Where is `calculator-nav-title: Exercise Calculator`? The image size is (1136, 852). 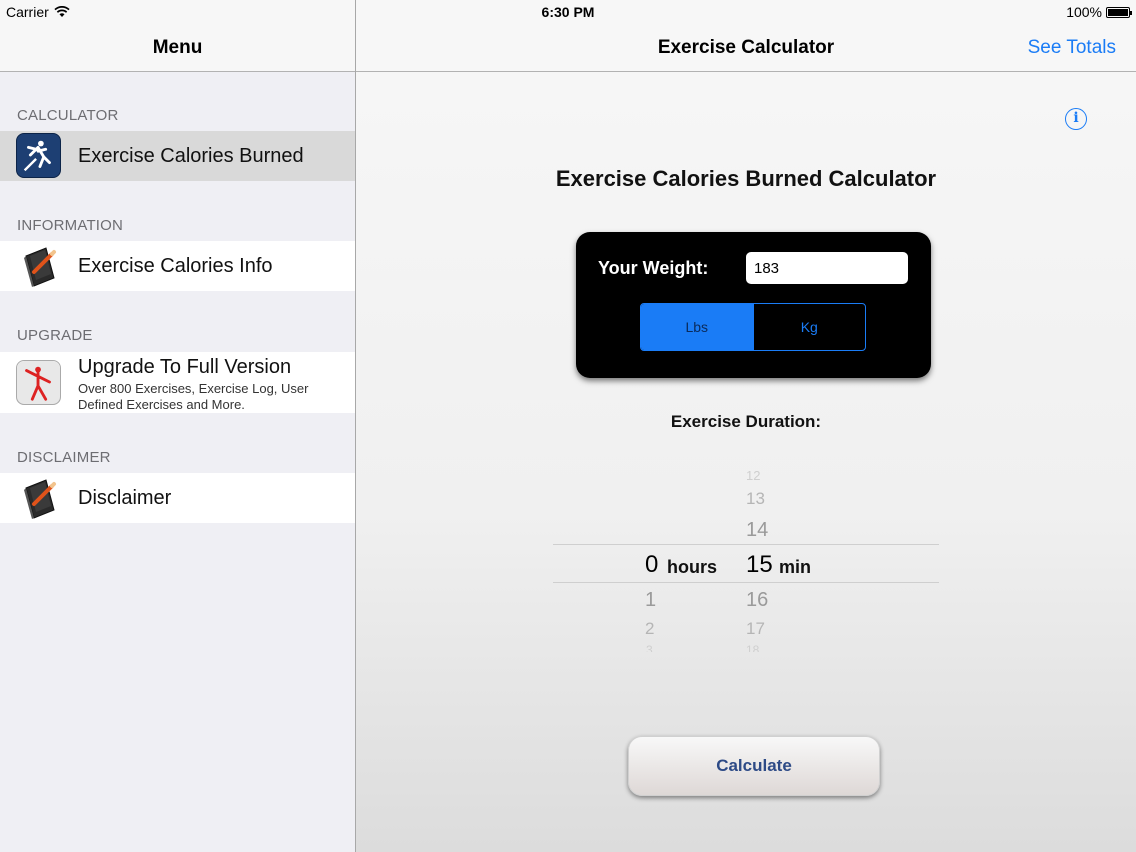
calculator-nav-title: Exercise Calculator is located at coordinates (746, 47).